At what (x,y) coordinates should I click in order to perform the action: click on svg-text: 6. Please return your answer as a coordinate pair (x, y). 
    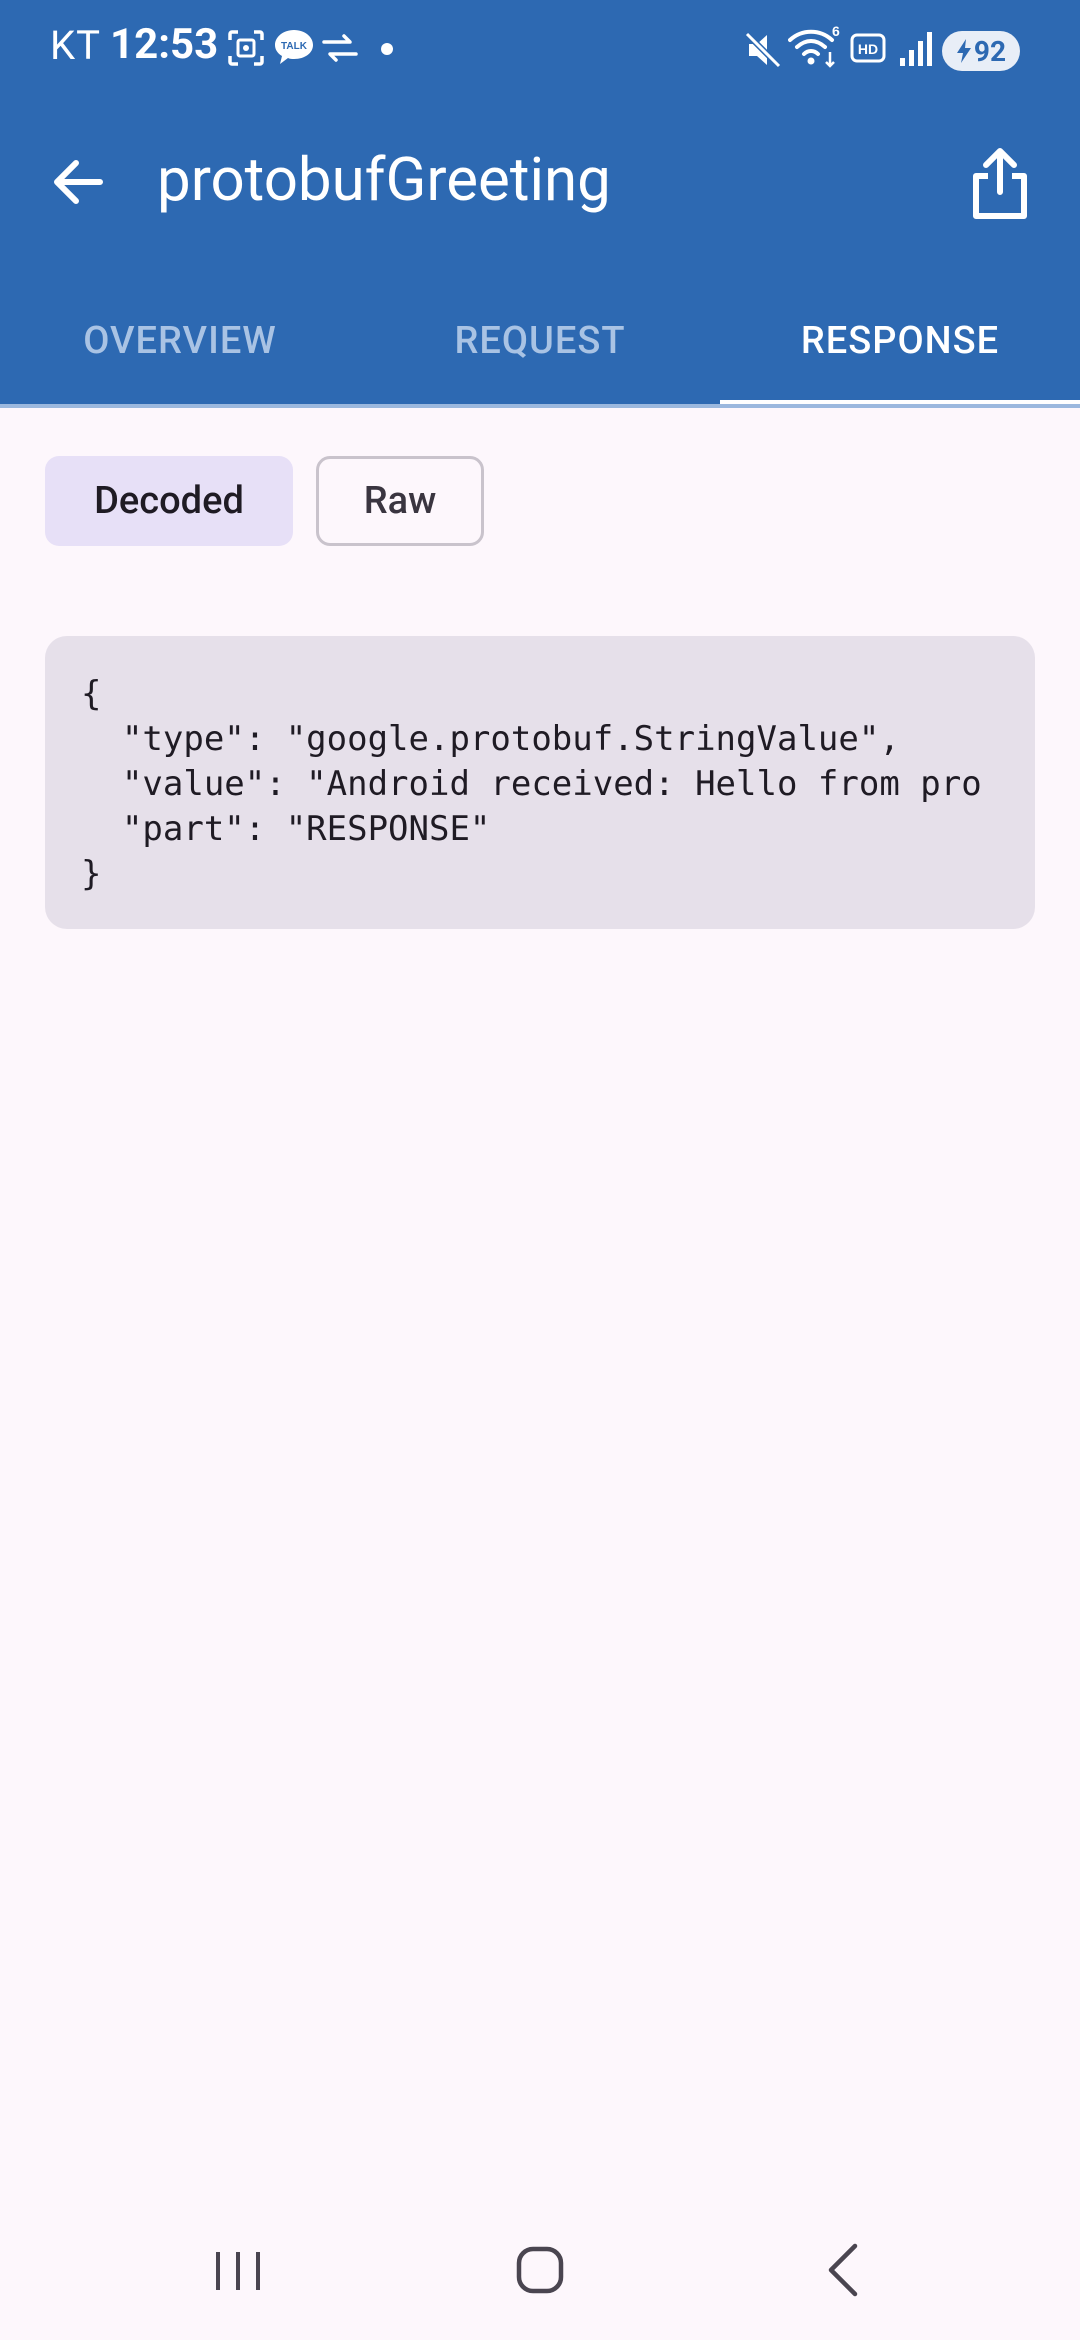
    Looking at the image, I should click on (836, 32).